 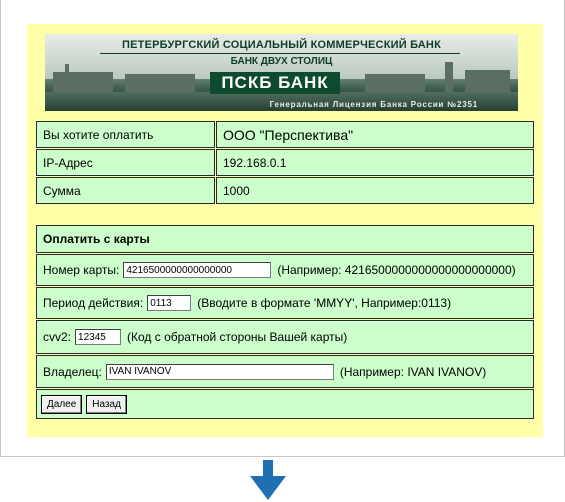 What do you see at coordinates (285, 404) in the screenshot?
I see `buttons-row: Далее Назад` at bounding box center [285, 404].